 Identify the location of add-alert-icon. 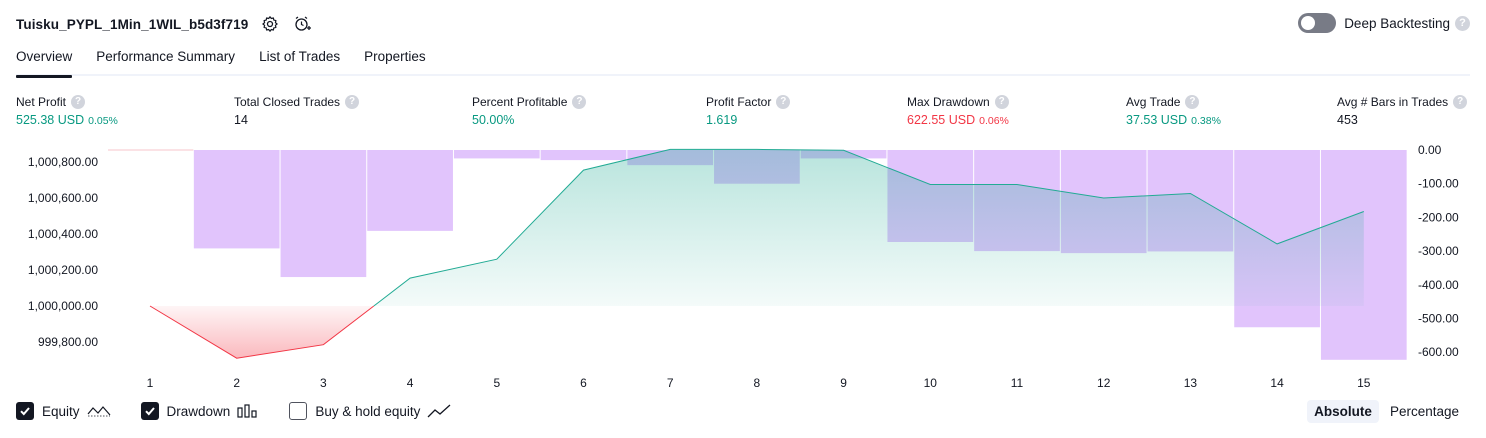
(302, 24).